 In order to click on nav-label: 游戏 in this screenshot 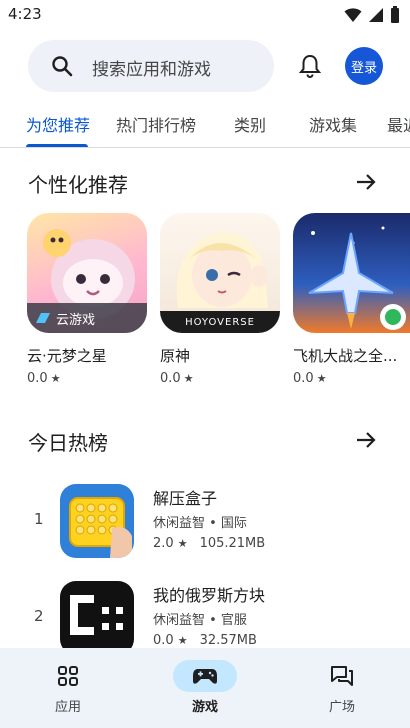, I will do `click(204, 707)`.